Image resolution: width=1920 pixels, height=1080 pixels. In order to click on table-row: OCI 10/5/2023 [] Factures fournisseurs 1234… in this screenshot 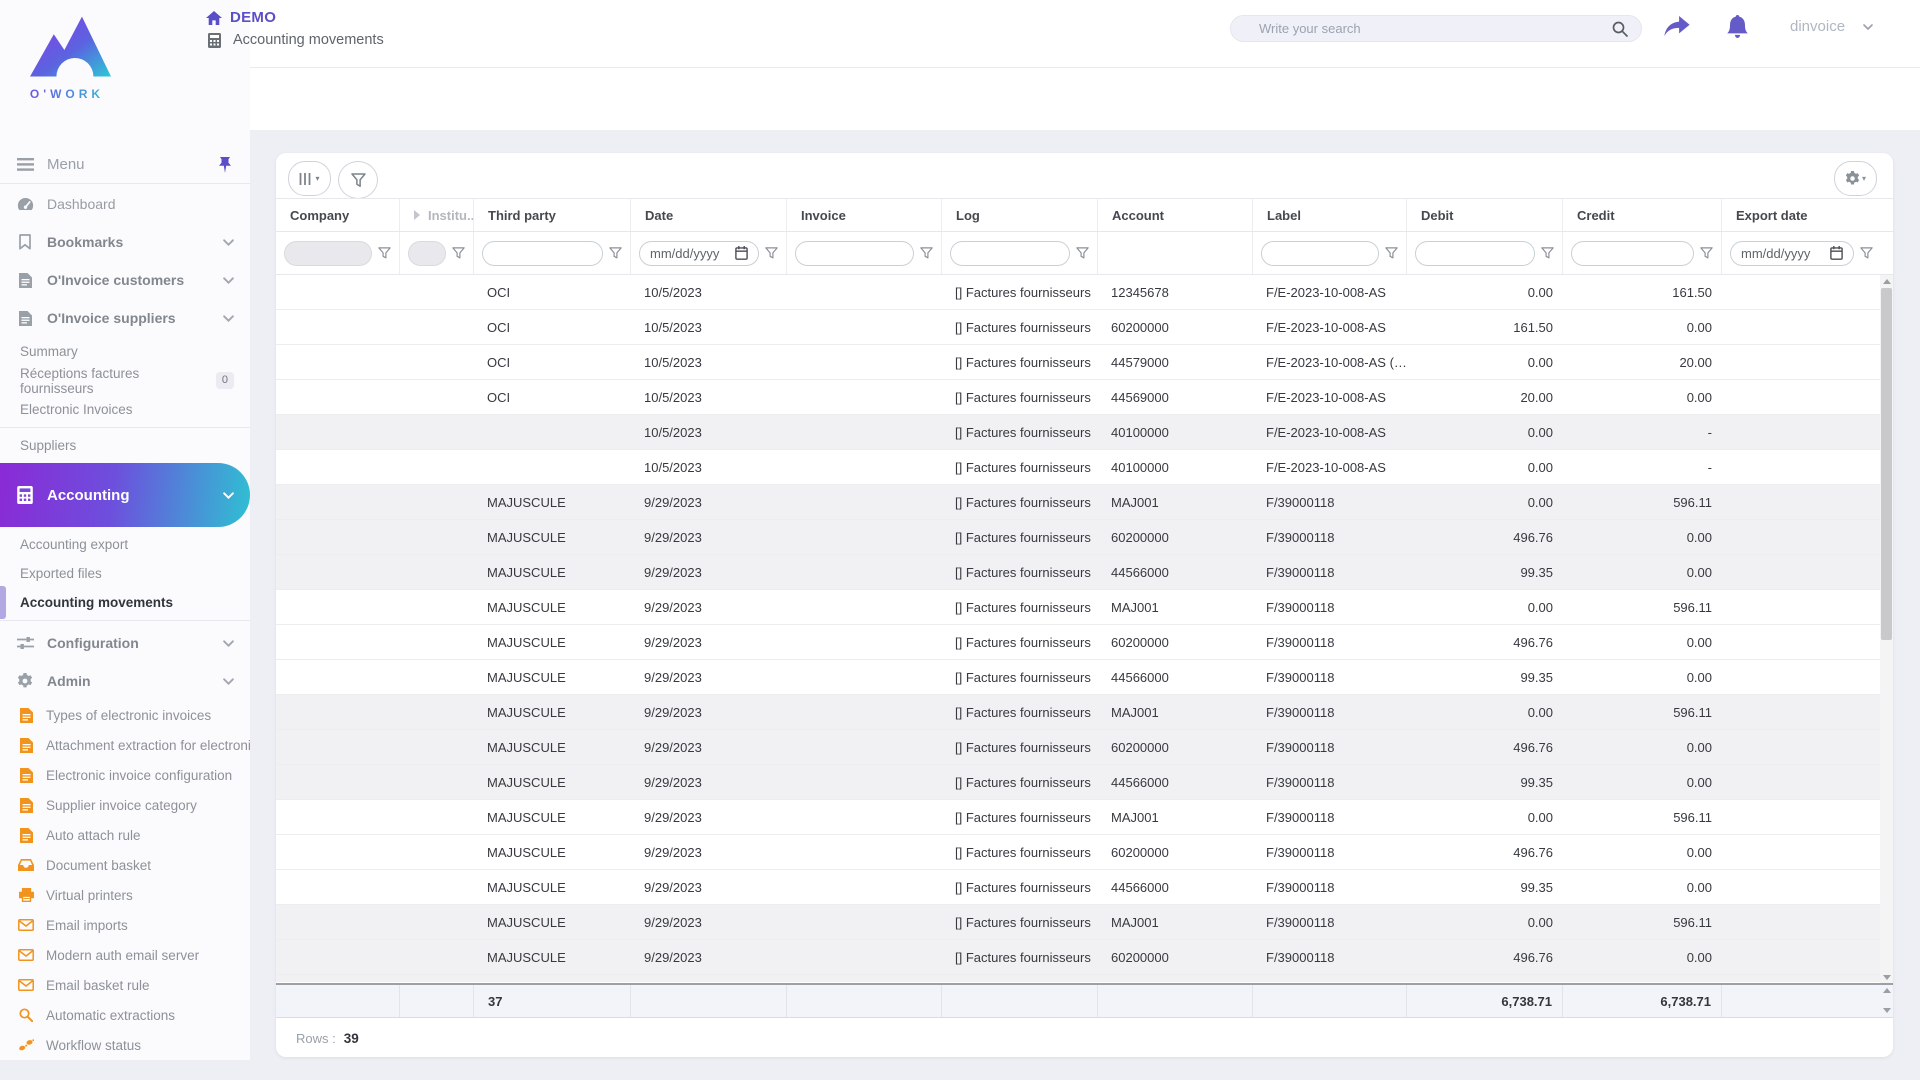, I will do `click(1084, 292)`.